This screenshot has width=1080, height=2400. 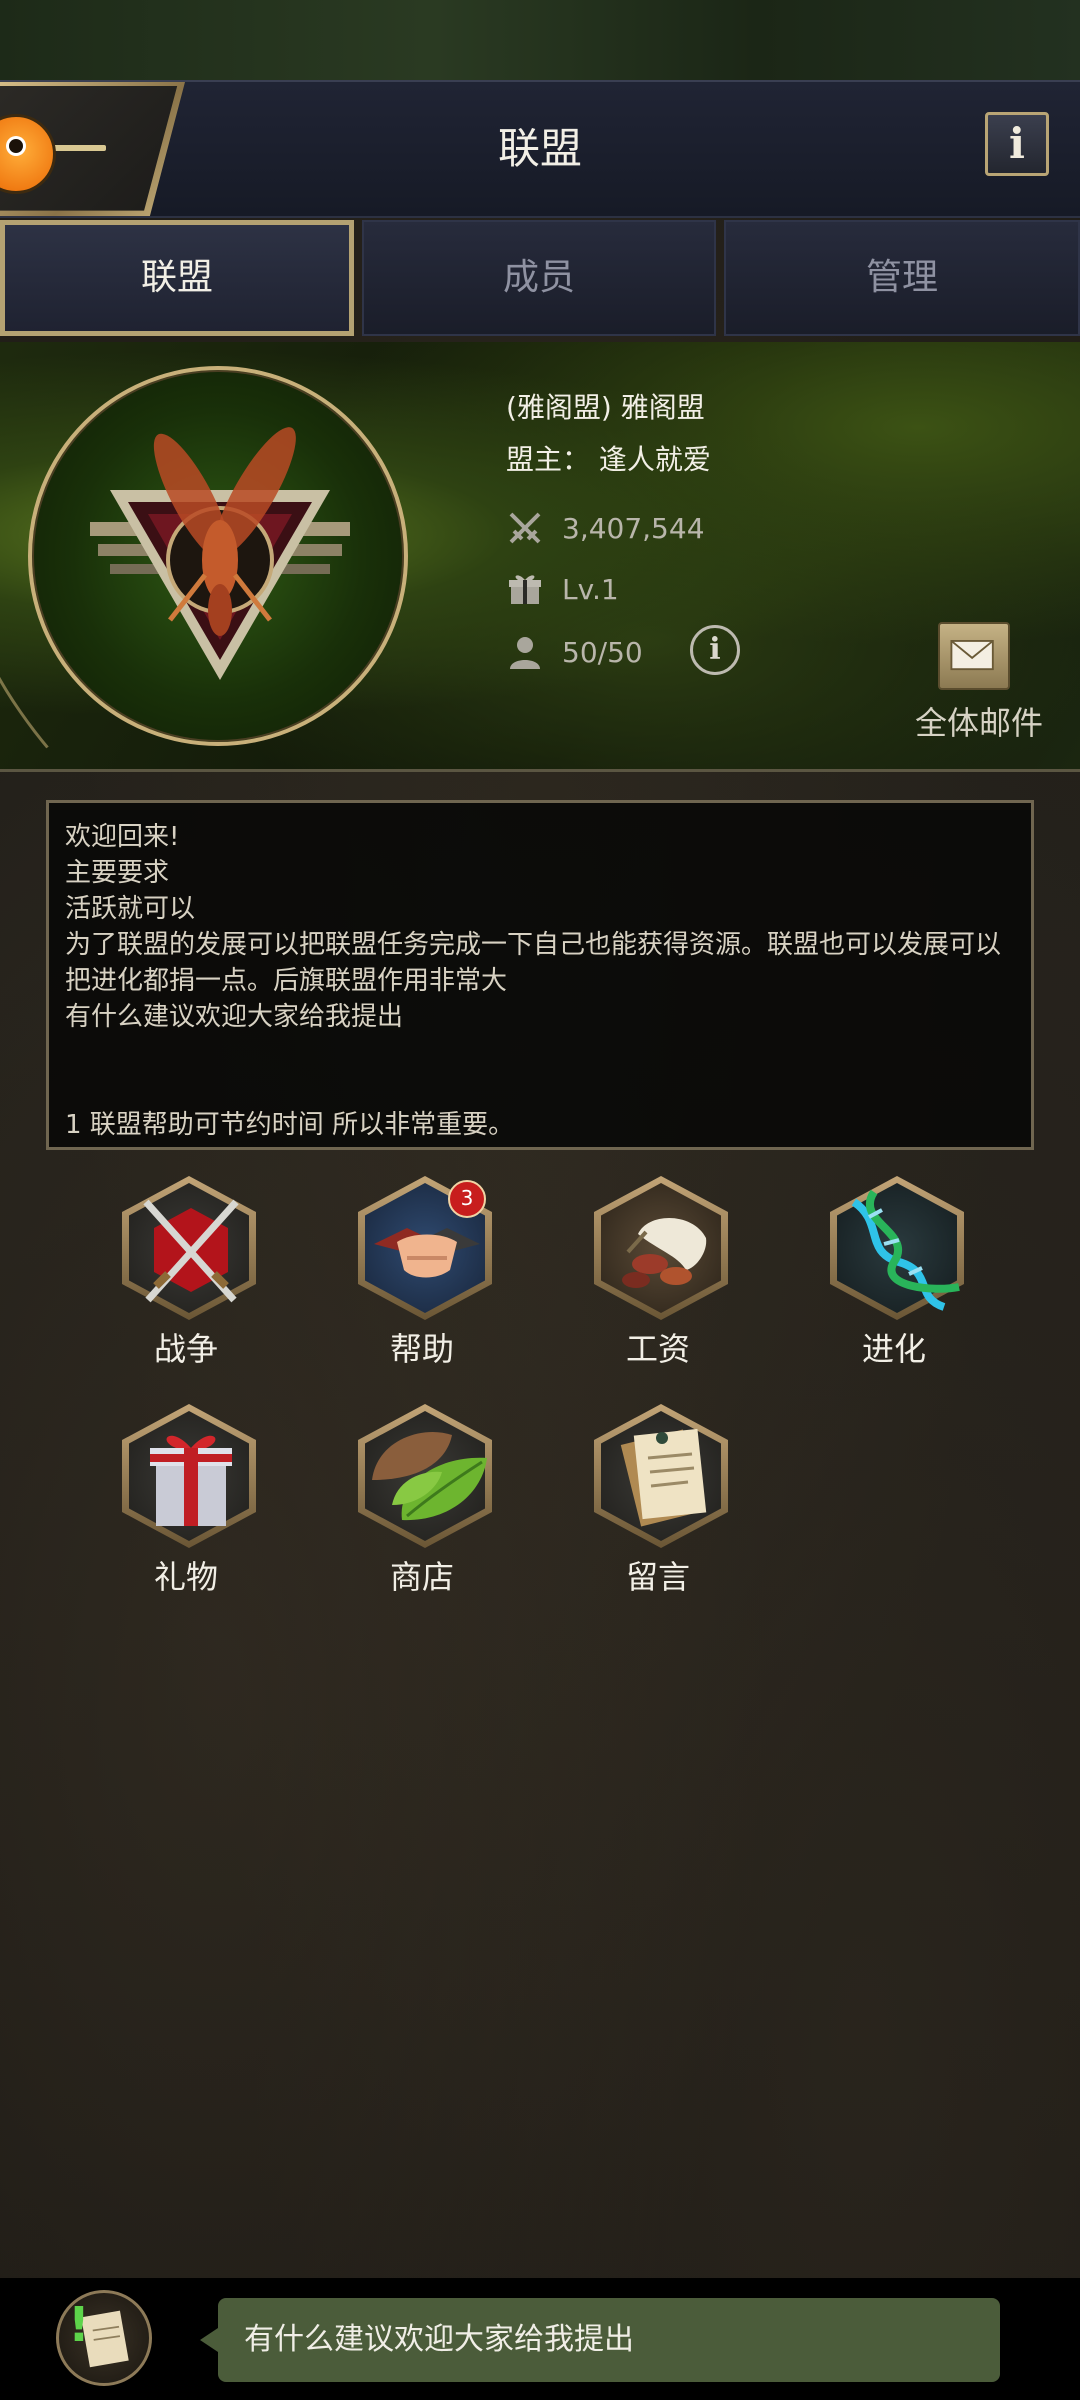 What do you see at coordinates (209, 2340) in the screenshot?
I see `chat-bubble-tail` at bounding box center [209, 2340].